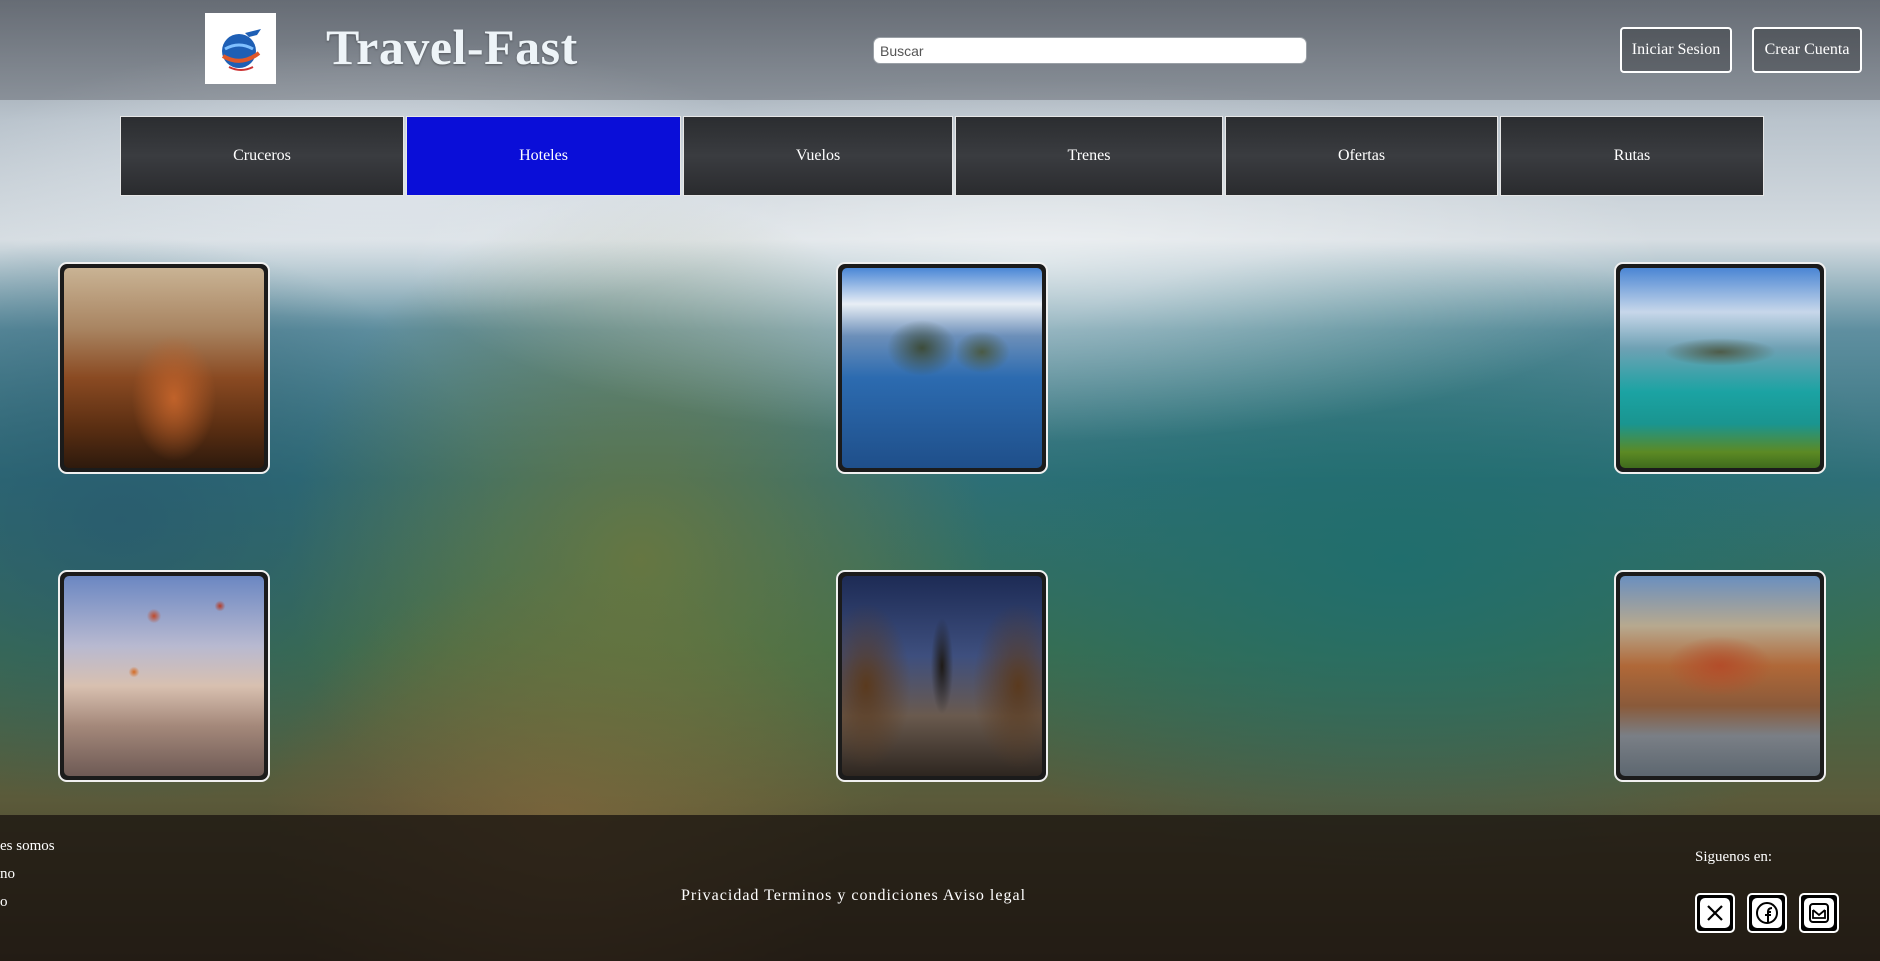 This screenshot has width=1880, height=961. I want to click on nav-item-ofertas: Ofertas, so click(1361, 156).